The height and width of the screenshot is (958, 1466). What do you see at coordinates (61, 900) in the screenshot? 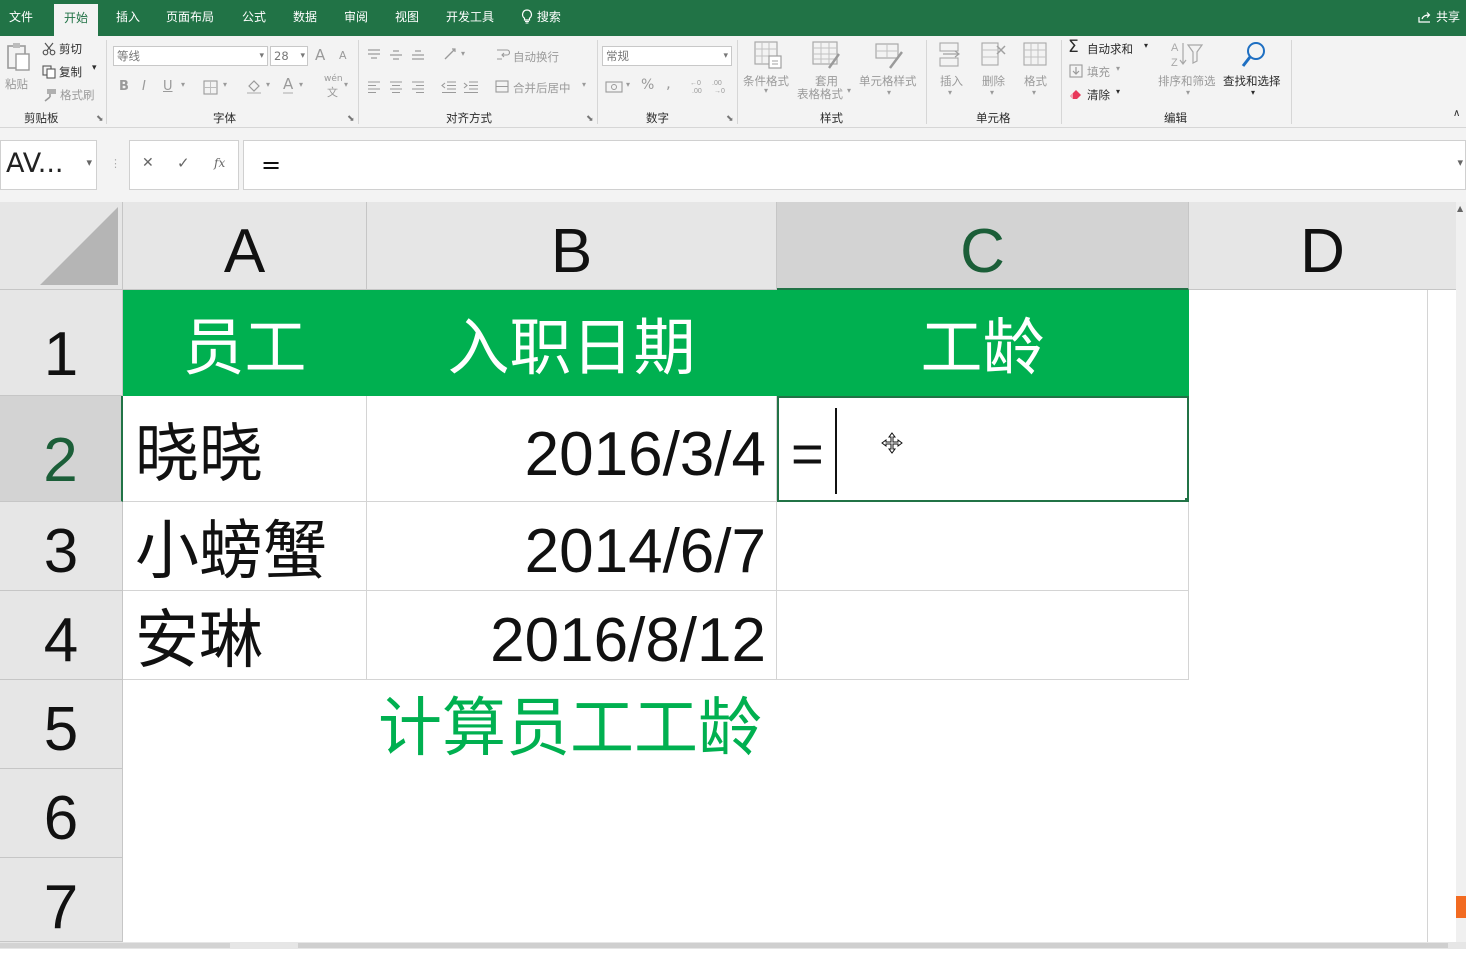
I see `row-header-7: 7` at bounding box center [61, 900].